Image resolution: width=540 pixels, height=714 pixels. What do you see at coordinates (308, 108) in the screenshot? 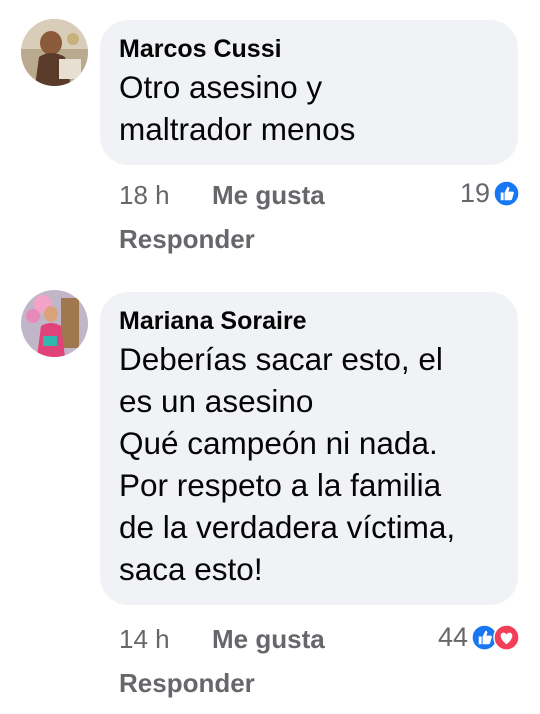
I see `comment-text: Otro asesino y maltrador menos` at bounding box center [308, 108].